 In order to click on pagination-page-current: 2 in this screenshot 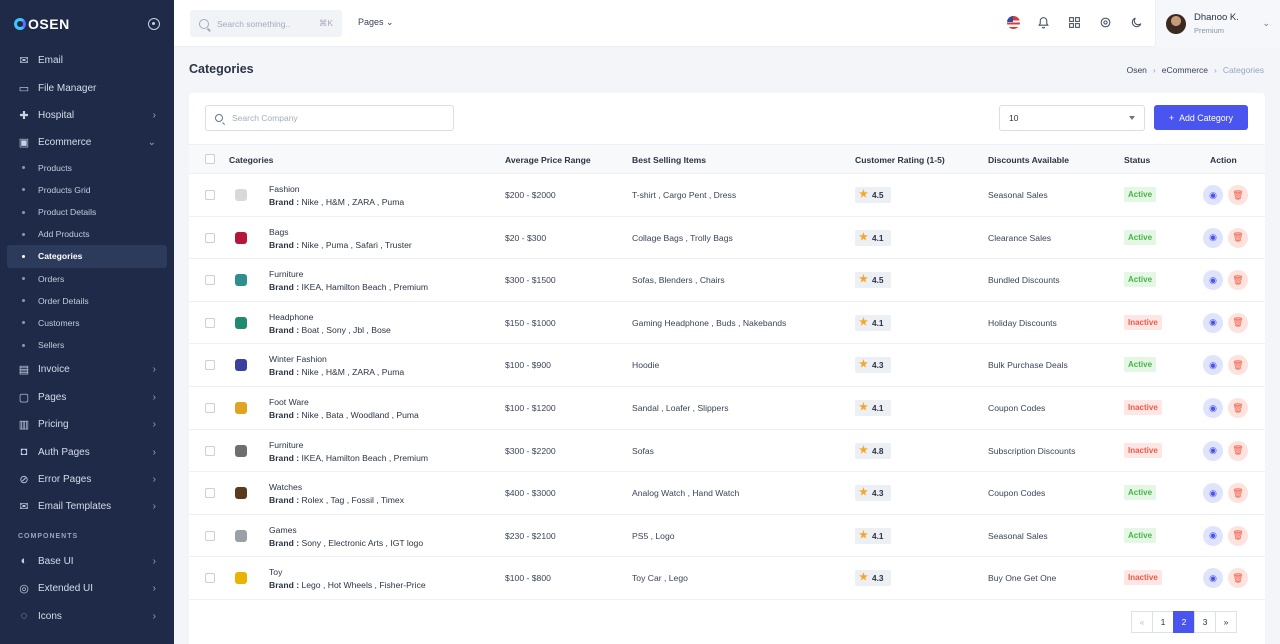, I will do `click(1184, 622)`.